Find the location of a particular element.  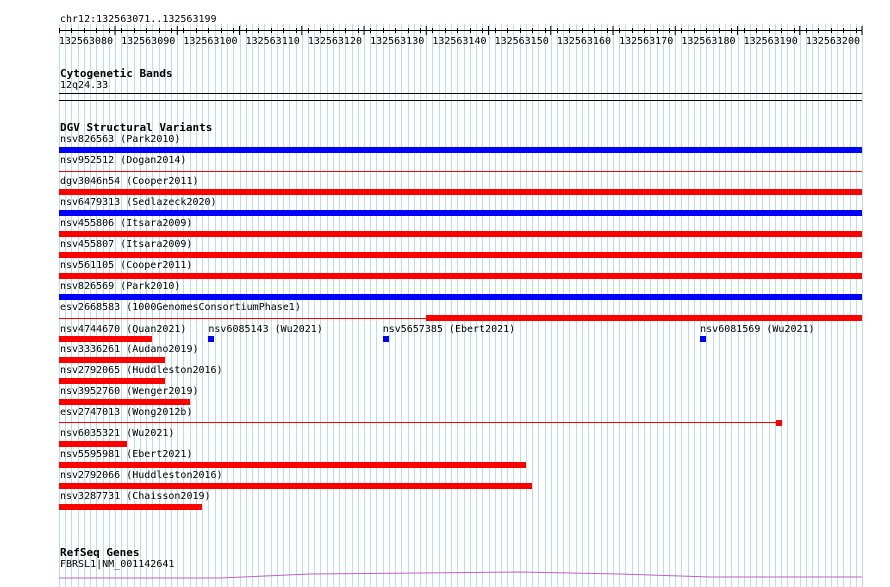

sv-id: nsv455807 is located at coordinates (87, 244).